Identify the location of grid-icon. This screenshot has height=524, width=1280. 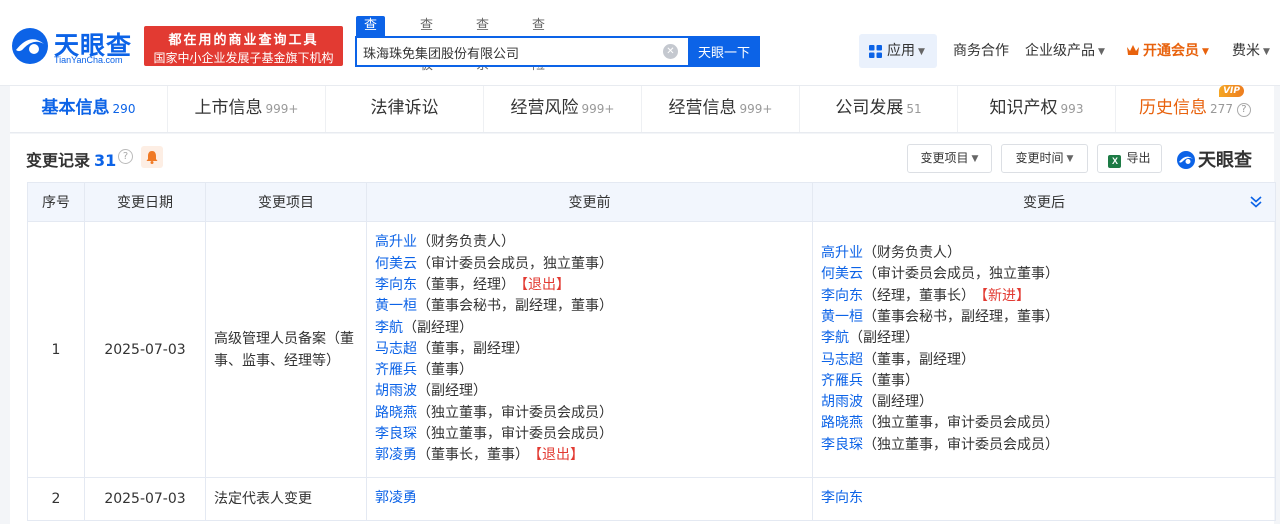
(875, 51).